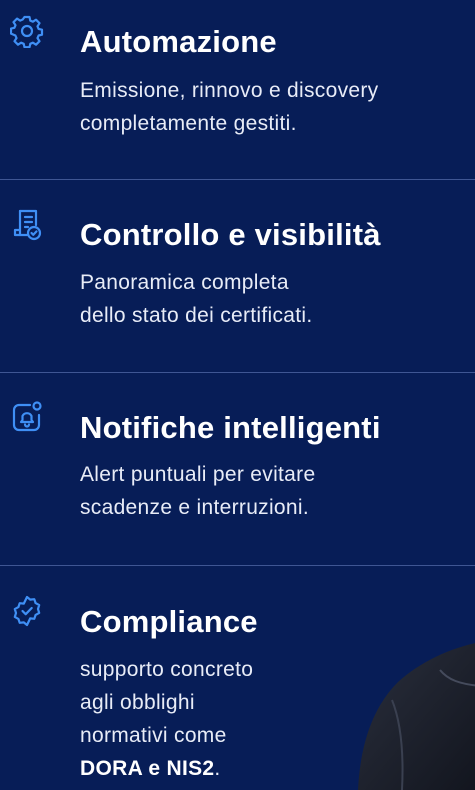 This screenshot has height=790, width=475. What do you see at coordinates (27, 417) in the screenshot?
I see `notification-bell-icon` at bounding box center [27, 417].